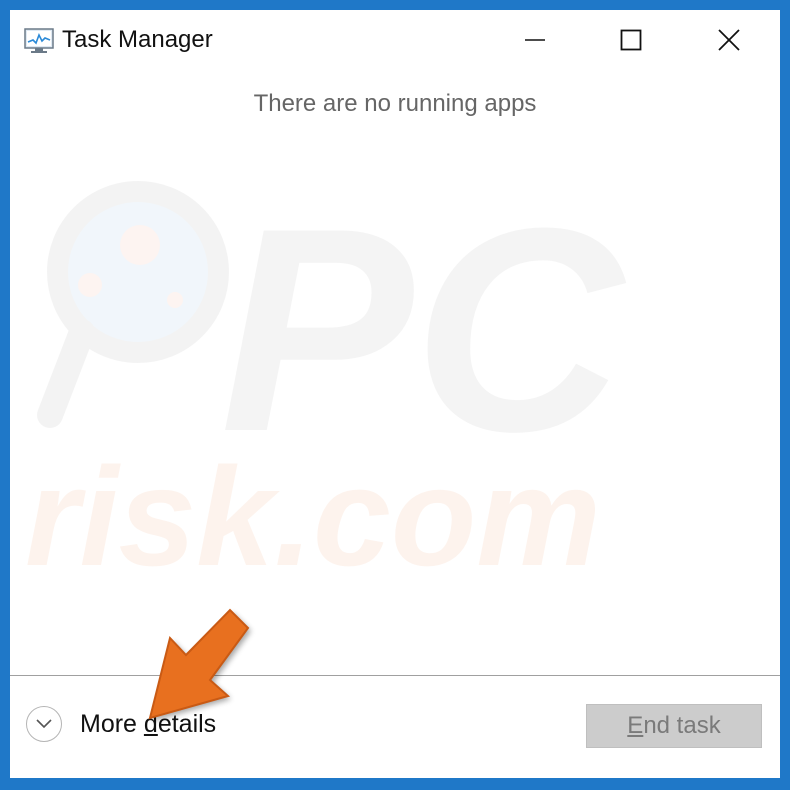 The width and height of the screenshot is (790, 790). I want to click on end-task-button: End task, so click(674, 726).